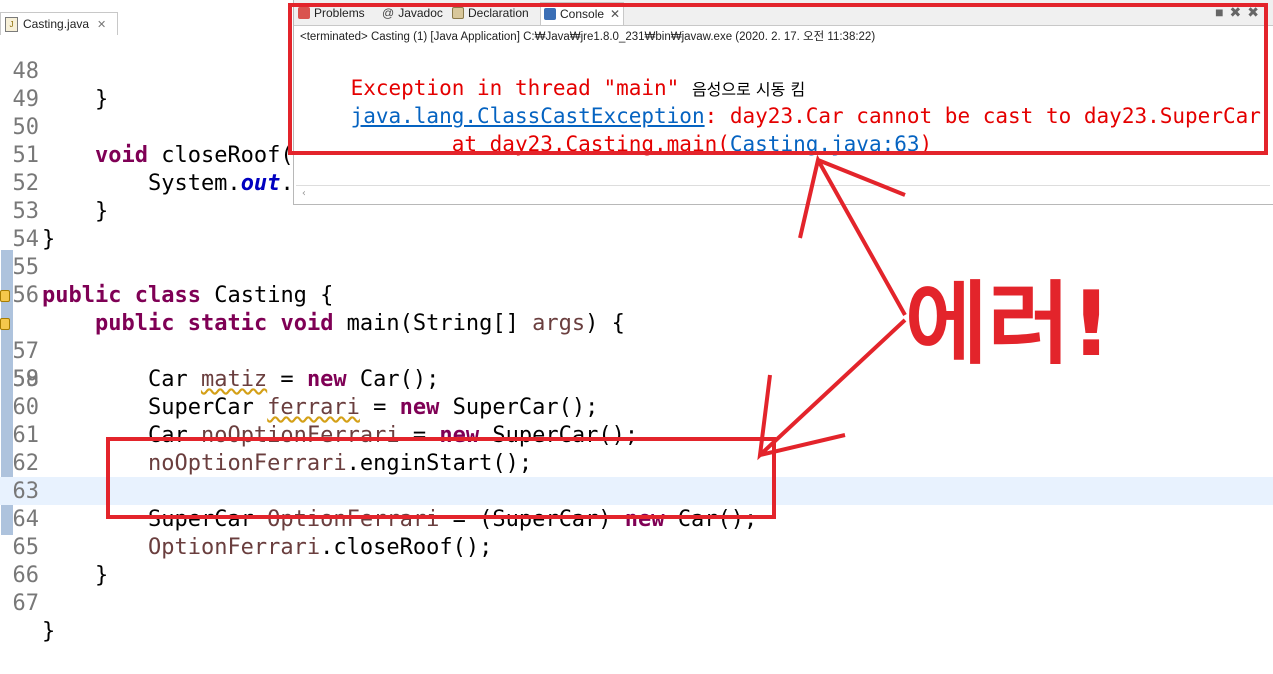 The image size is (1273, 674). I want to click on arrow-to-console, so click(852, 235).